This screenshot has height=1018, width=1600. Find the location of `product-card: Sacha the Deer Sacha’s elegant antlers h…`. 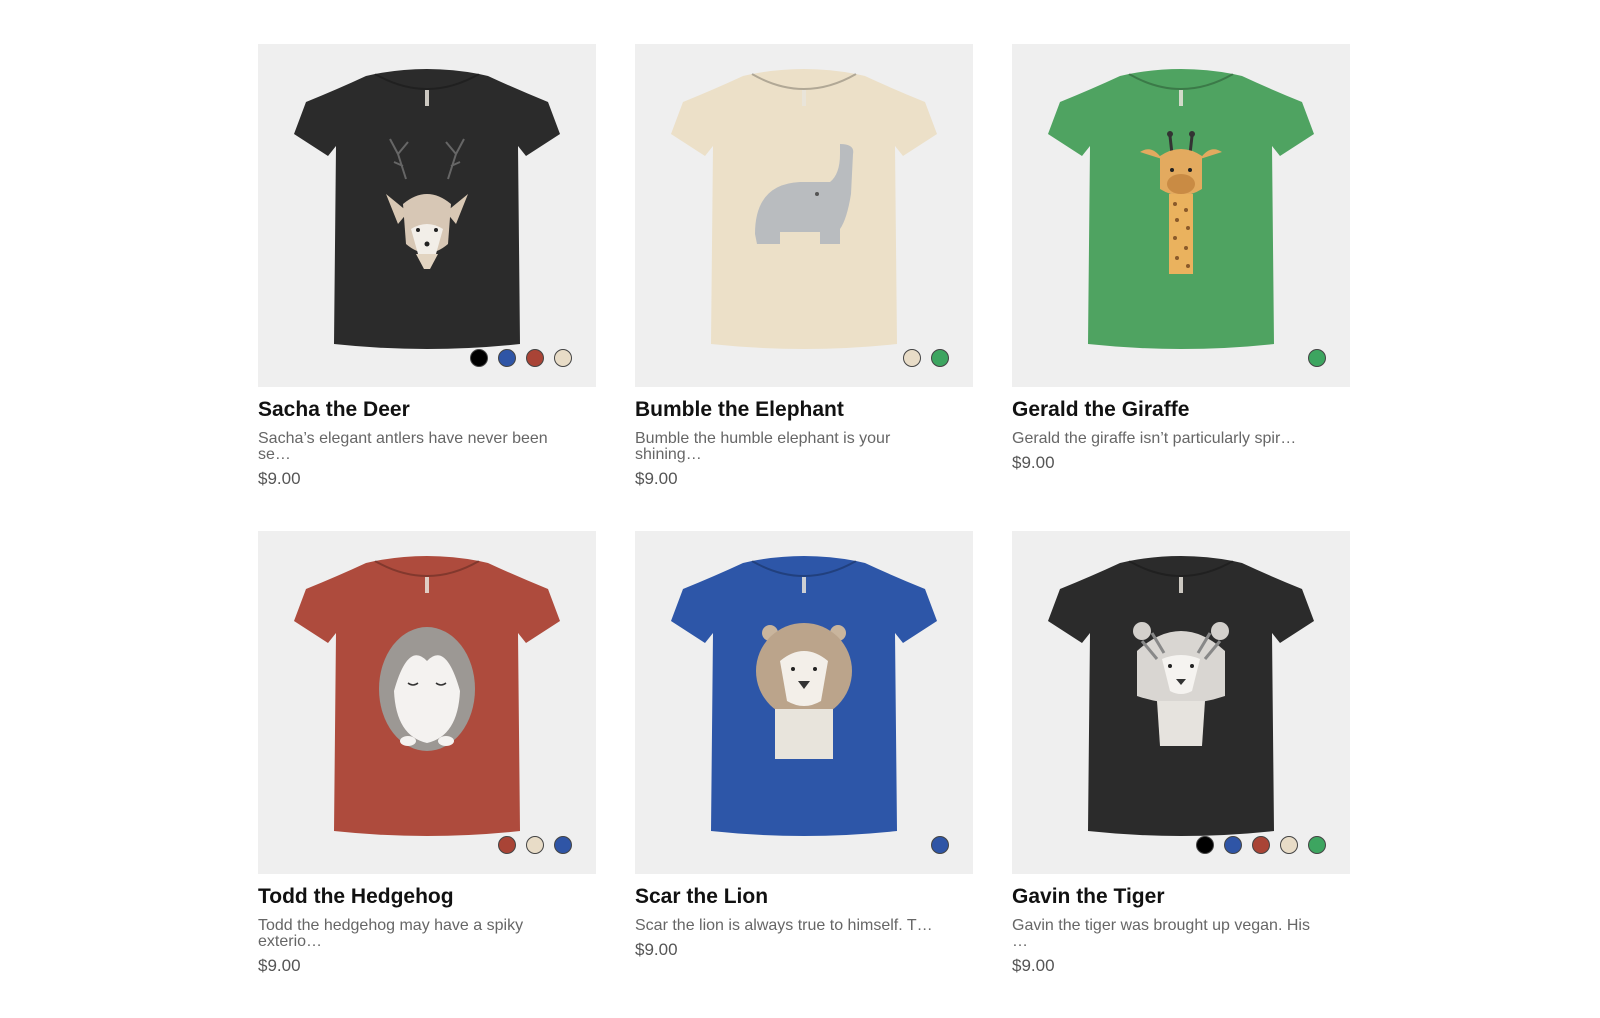

product-card: Sacha the Deer Sacha’s elegant antlers h… is located at coordinates (427, 287).